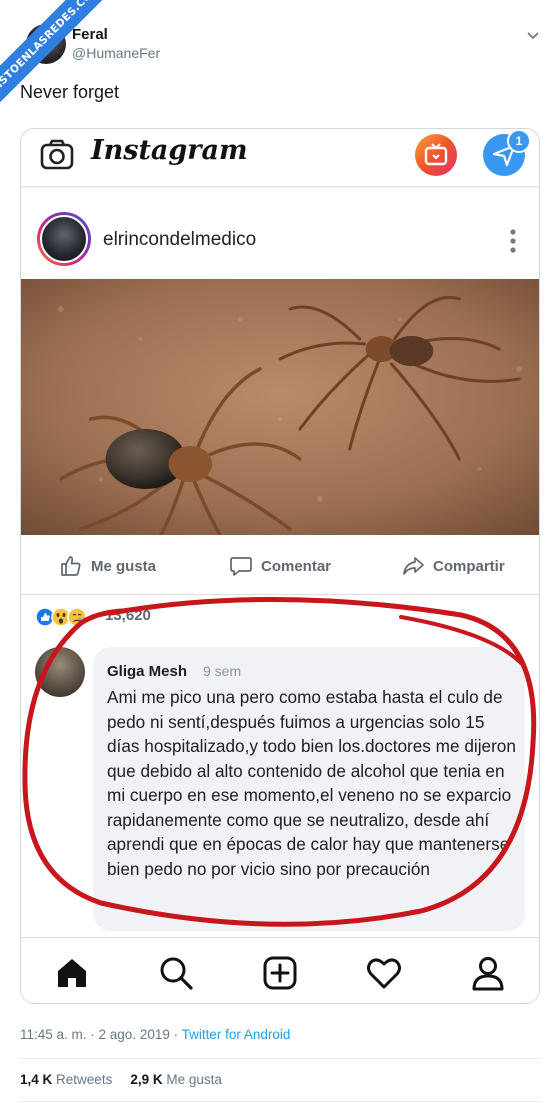 The width and height of the screenshot is (555, 1112). I want to click on instagram-logo: Instagram, so click(169, 150).